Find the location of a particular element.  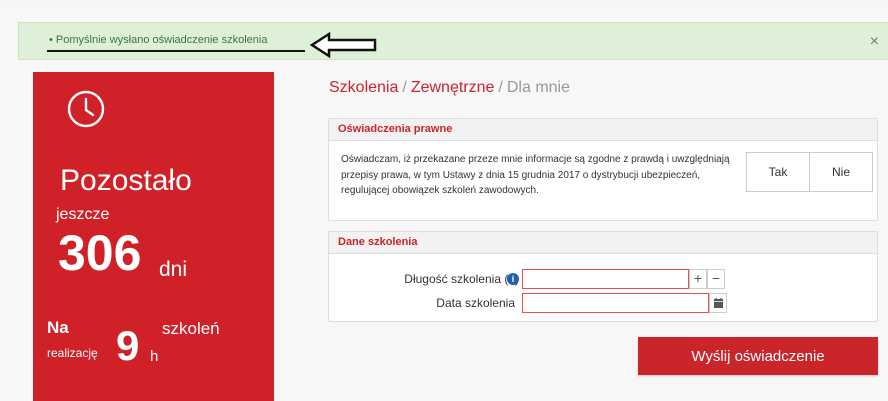

training-date-input is located at coordinates (615, 303).